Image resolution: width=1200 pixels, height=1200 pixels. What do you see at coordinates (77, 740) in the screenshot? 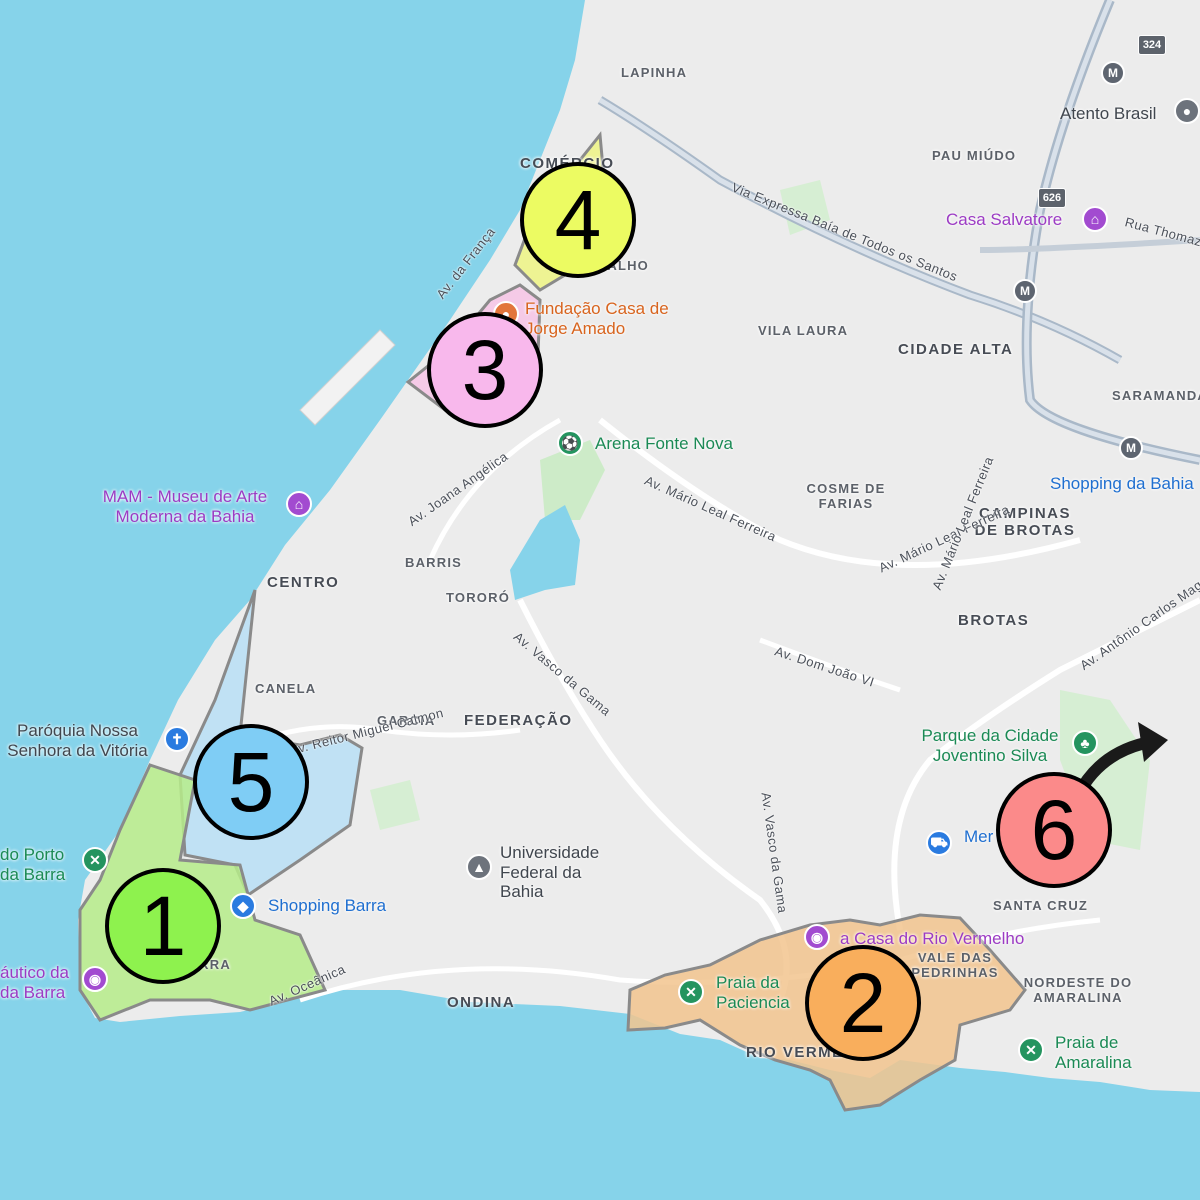
I see `poi-paroquia-vitoria: Paróquia Nossa Senhora da Vitória` at bounding box center [77, 740].